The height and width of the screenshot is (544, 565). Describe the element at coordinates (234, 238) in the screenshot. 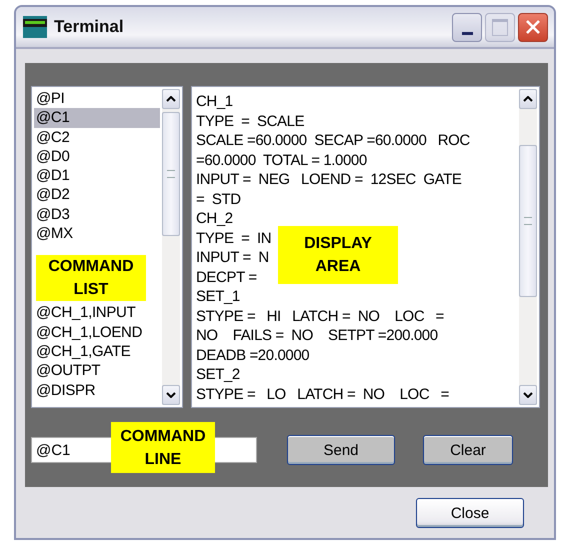

I see `display-line: TYPE = IN` at that location.